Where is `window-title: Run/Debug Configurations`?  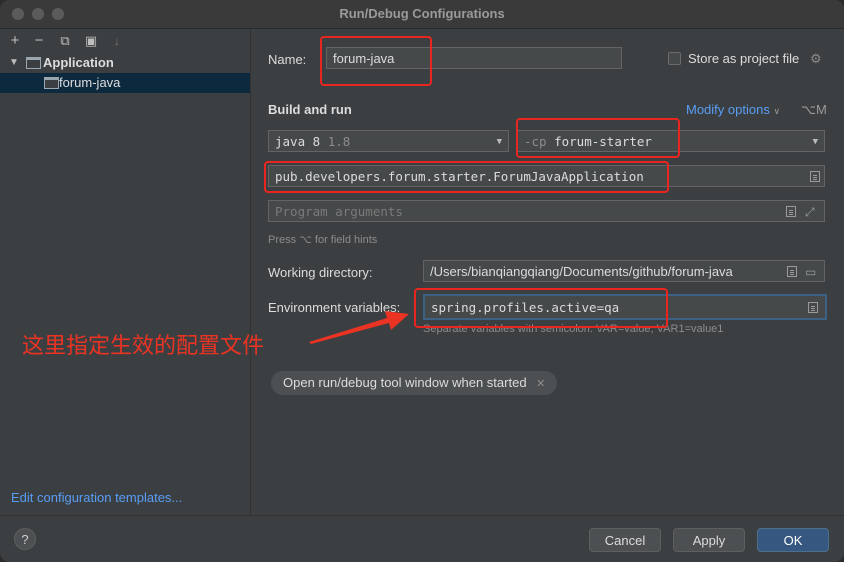
window-title: Run/Debug Configurations is located at coordinates (422, 13).